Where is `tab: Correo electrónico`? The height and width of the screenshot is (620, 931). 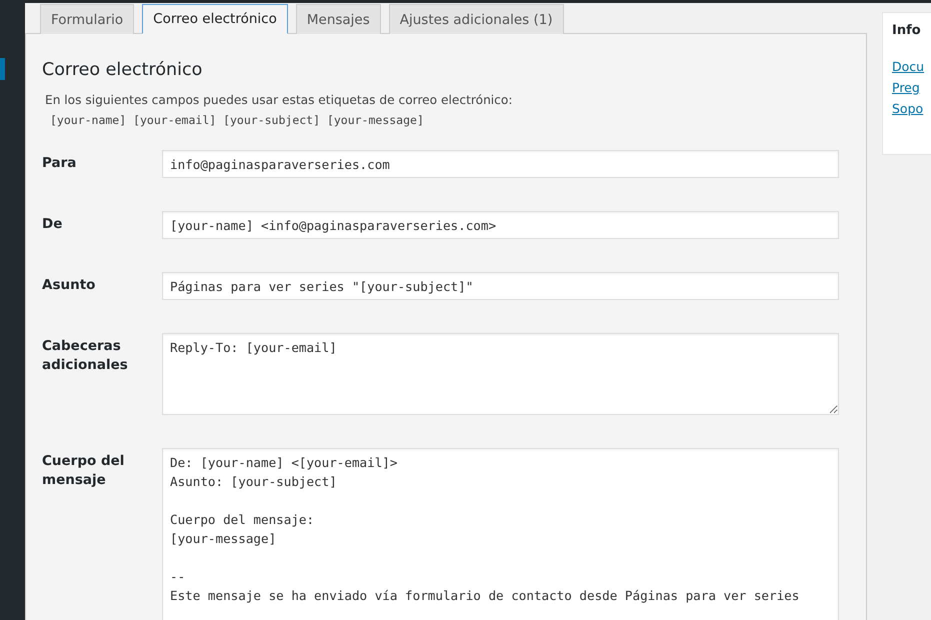
tab: Correo electrónico is located at coordinates (215, 19).